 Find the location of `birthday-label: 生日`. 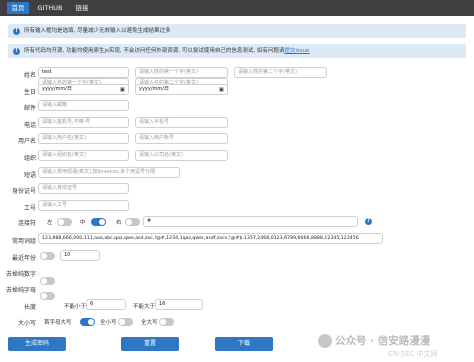

birthday-label: 生日 is located at coordinates (29, 92).